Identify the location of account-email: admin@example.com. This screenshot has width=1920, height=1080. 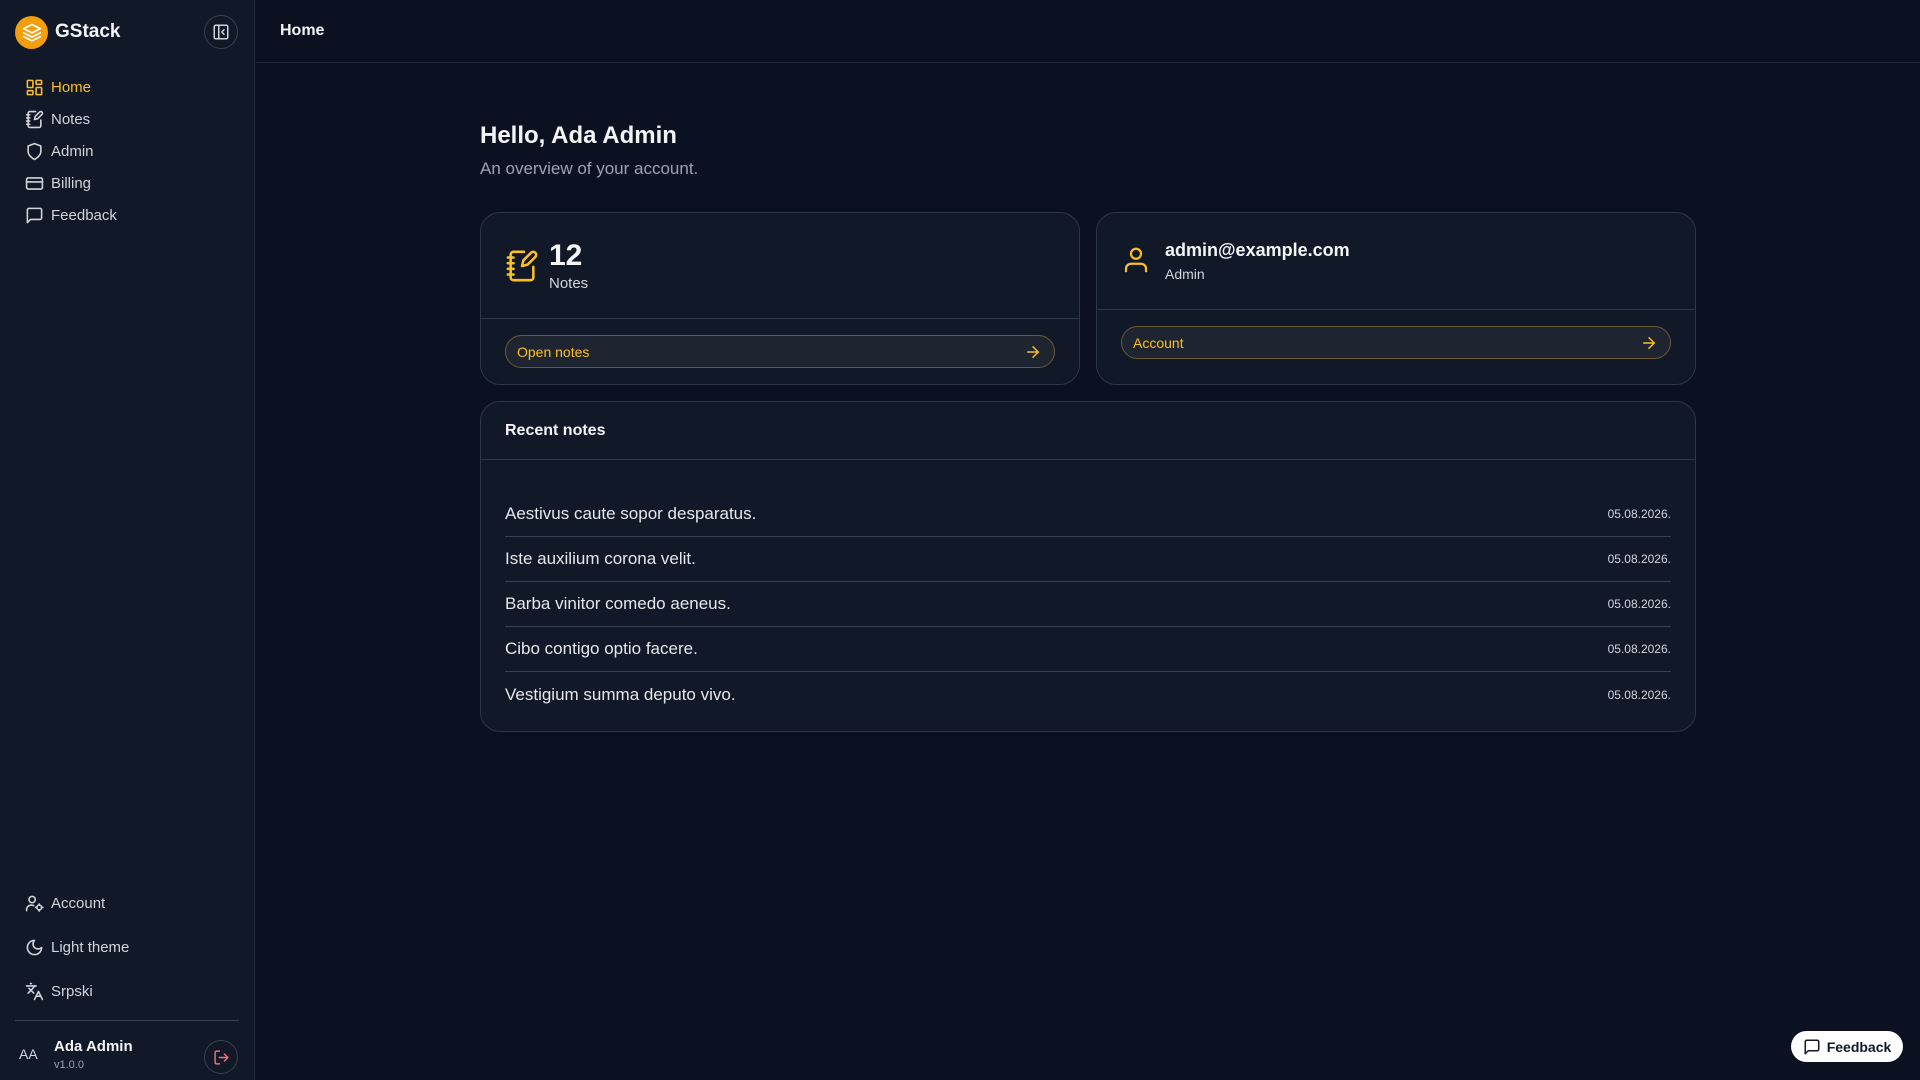
(1257, 250).